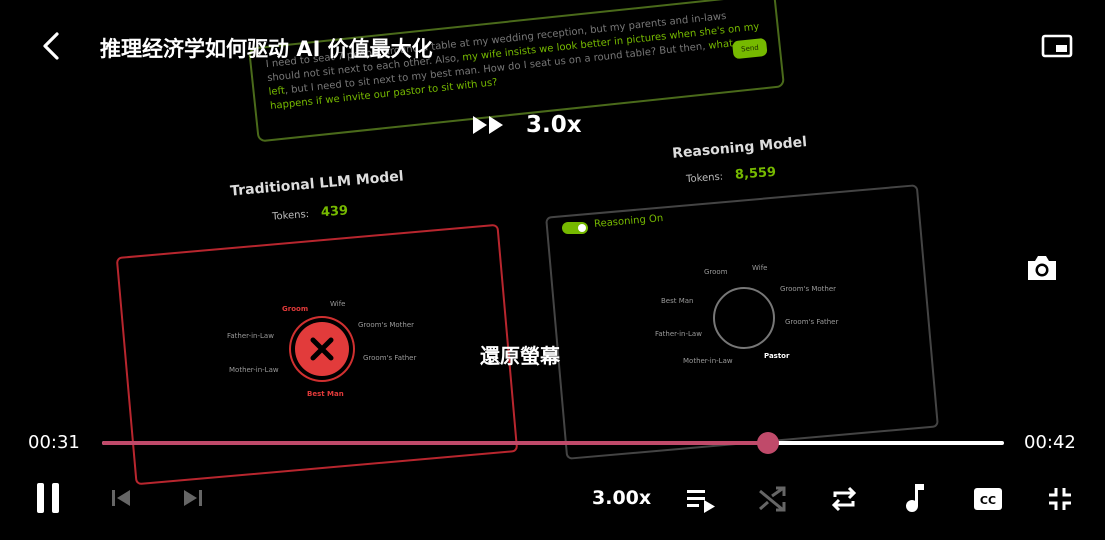 The width and height of the screenshot is (1105, 540). Describe the element at coordinates (915, 498) in the screenshot. I see `music-note-icon` at that location.